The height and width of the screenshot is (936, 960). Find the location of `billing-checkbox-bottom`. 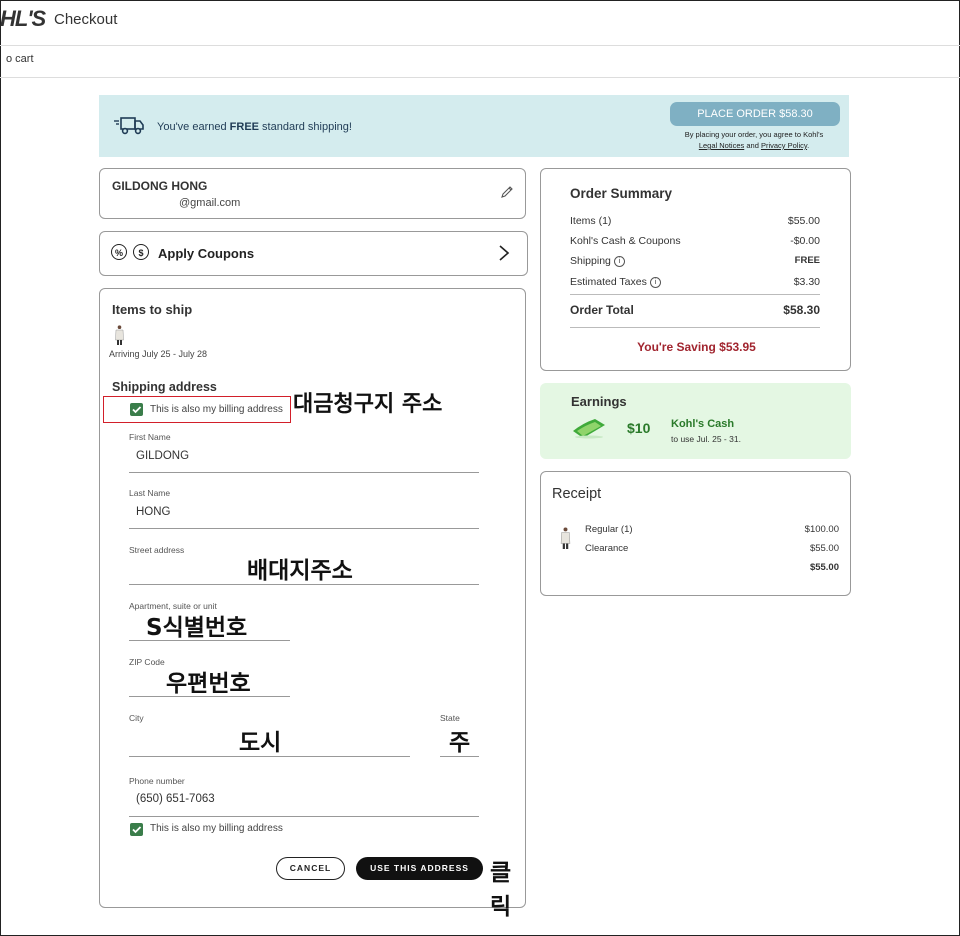

billing-checkbox-bottom is located at coordinates (136, 829).